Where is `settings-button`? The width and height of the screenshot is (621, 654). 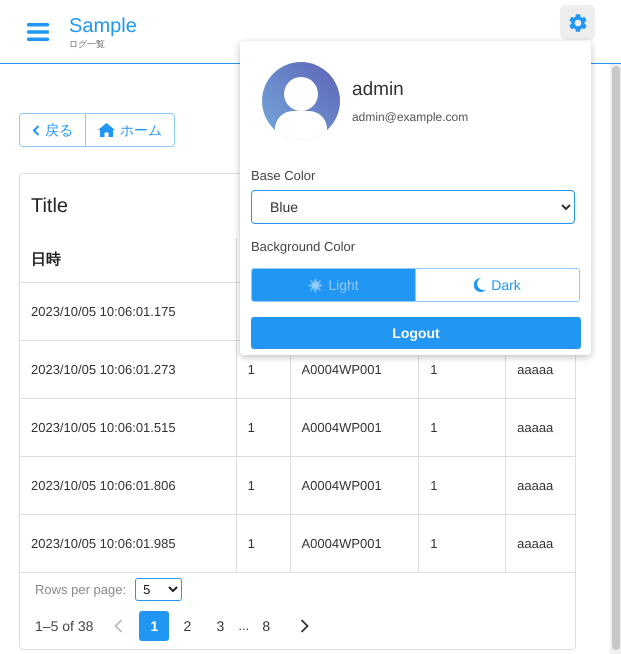
settings-button is located at coordinates (577, 22).